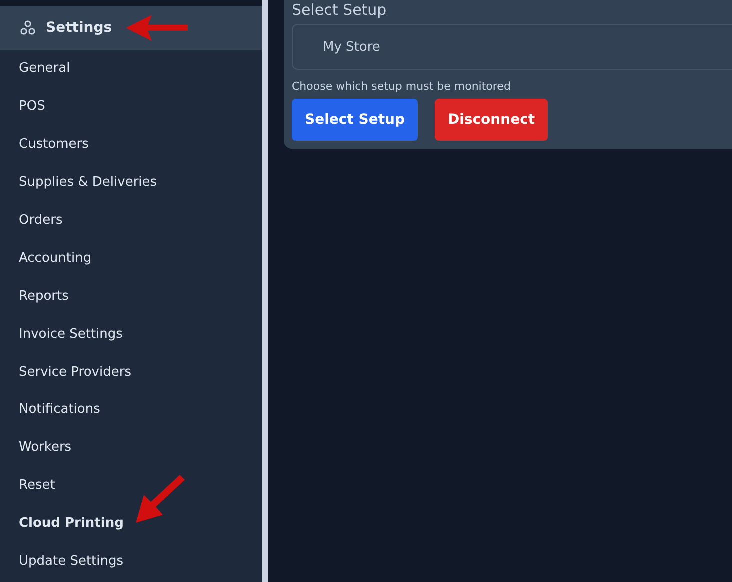  I want to click on sidebar-item: Invoice Settings, so click(135, 334).